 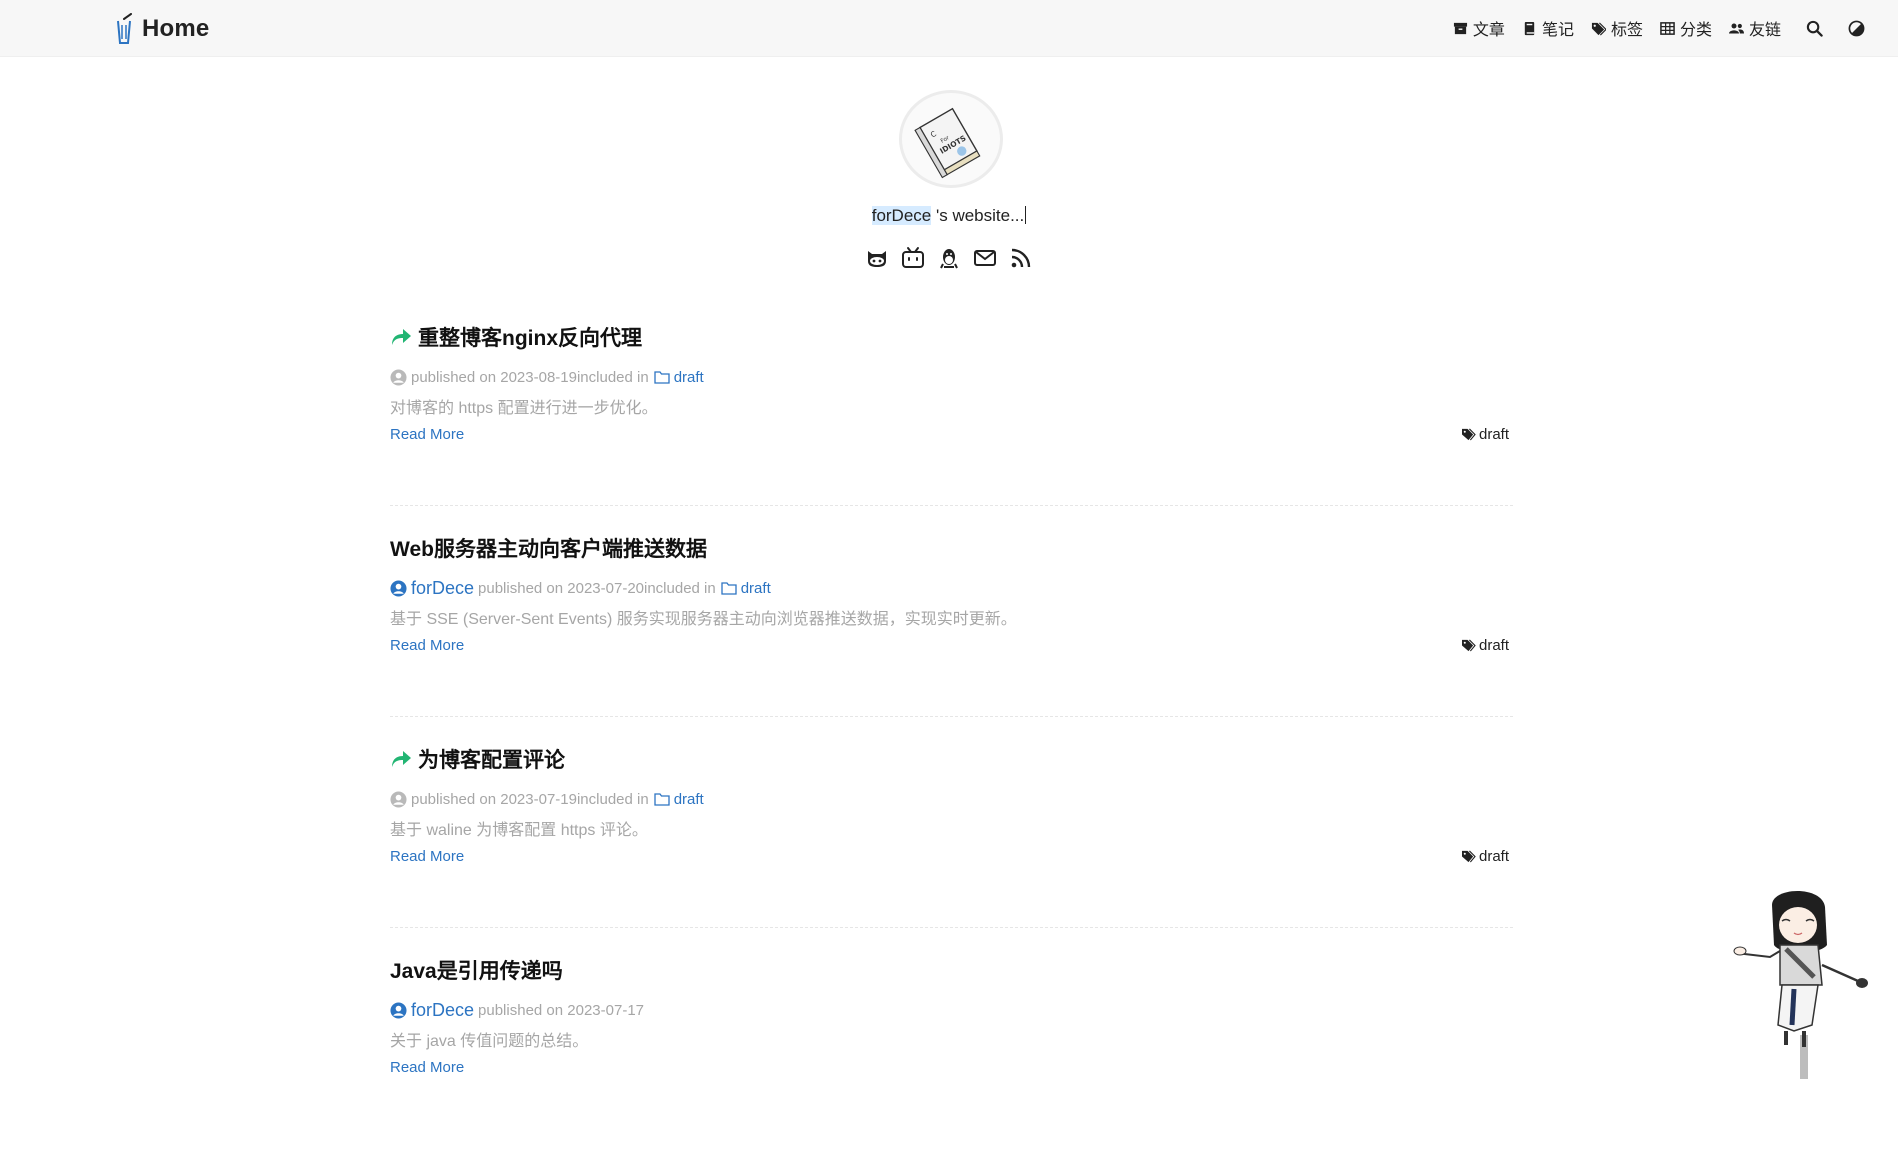 I want to click on qq-icon, so click(x=949, y=259).